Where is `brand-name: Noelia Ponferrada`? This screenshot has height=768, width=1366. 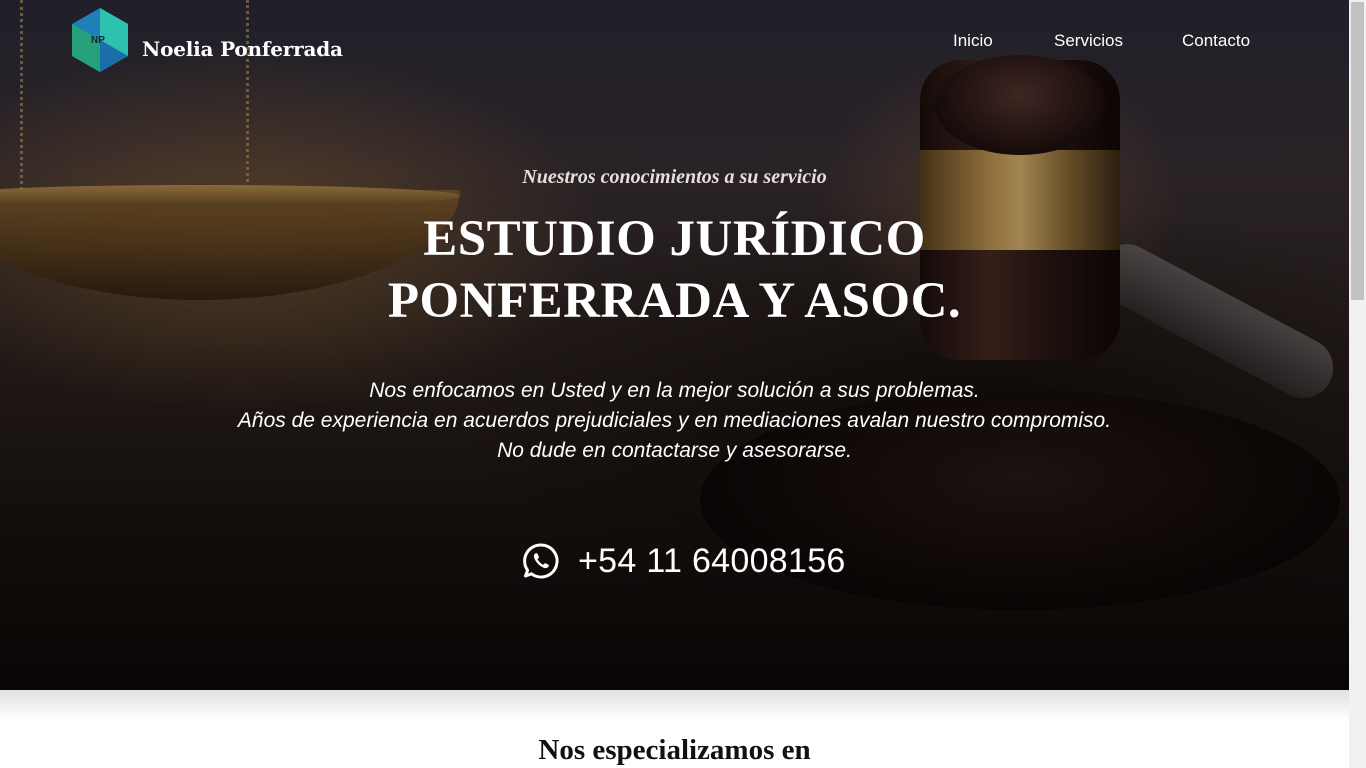 brand-name: Noelia Ponferrada is located at coordinates (242, 49).